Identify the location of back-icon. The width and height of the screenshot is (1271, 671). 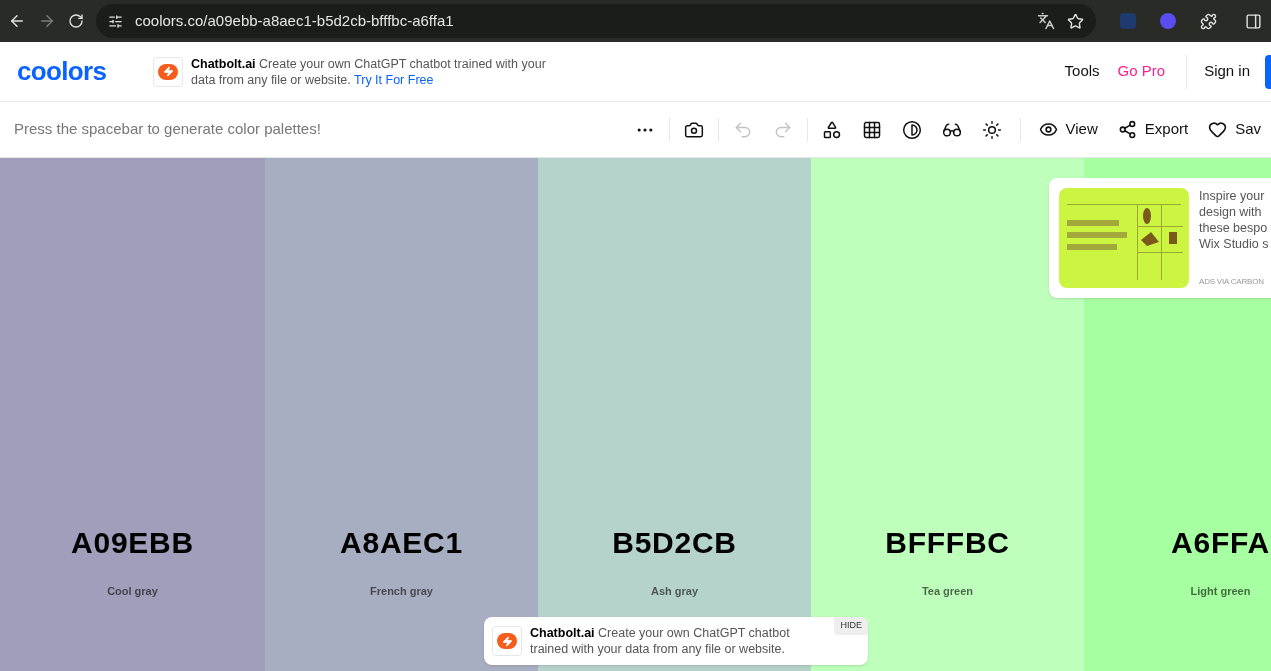
(17, 21).